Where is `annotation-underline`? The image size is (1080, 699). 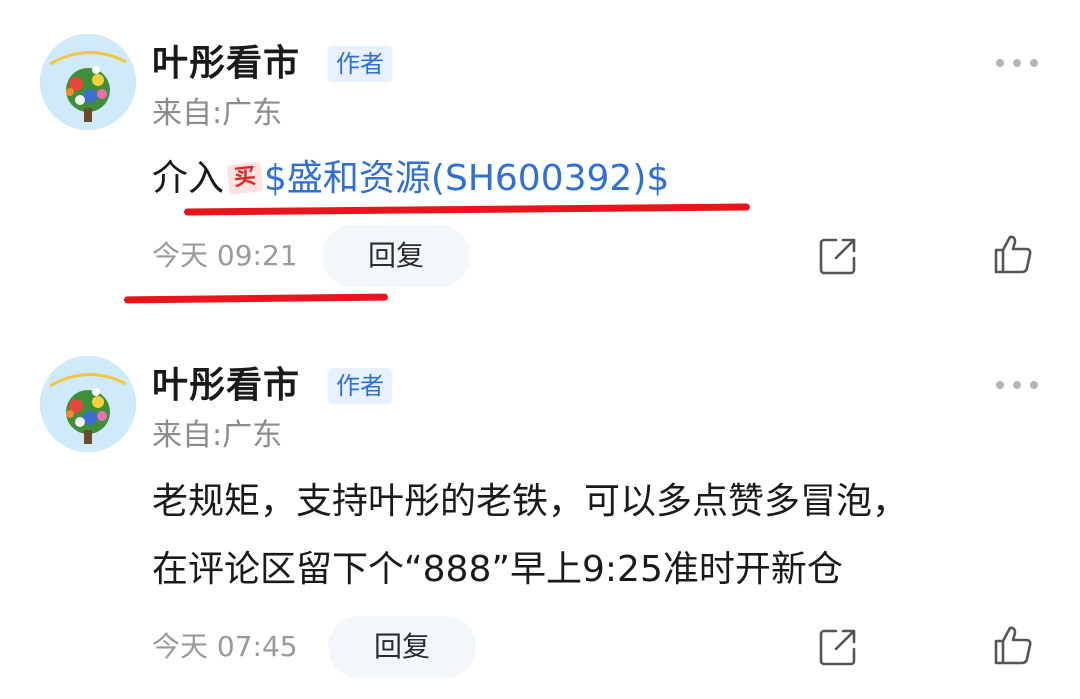
annotation-underline is located at coordinates (256, 298).